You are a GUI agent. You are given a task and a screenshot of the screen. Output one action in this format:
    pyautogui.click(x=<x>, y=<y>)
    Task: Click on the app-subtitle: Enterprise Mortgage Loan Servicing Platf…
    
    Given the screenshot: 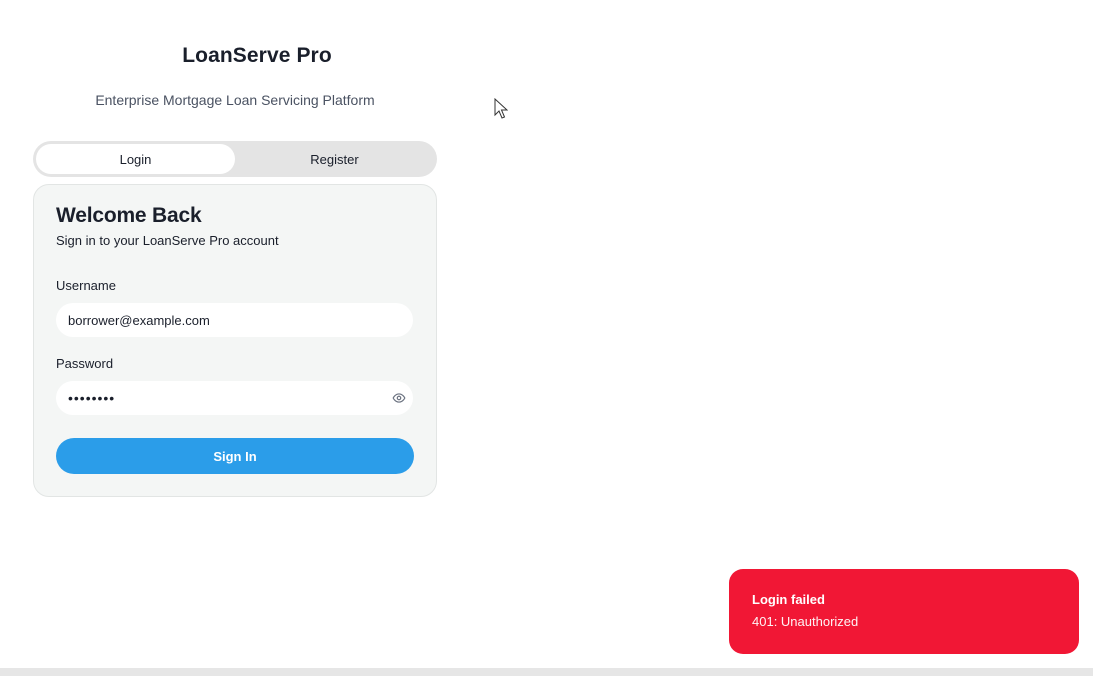 What is the action you would take?
    pyautogui.click(x=235, y=100)
    